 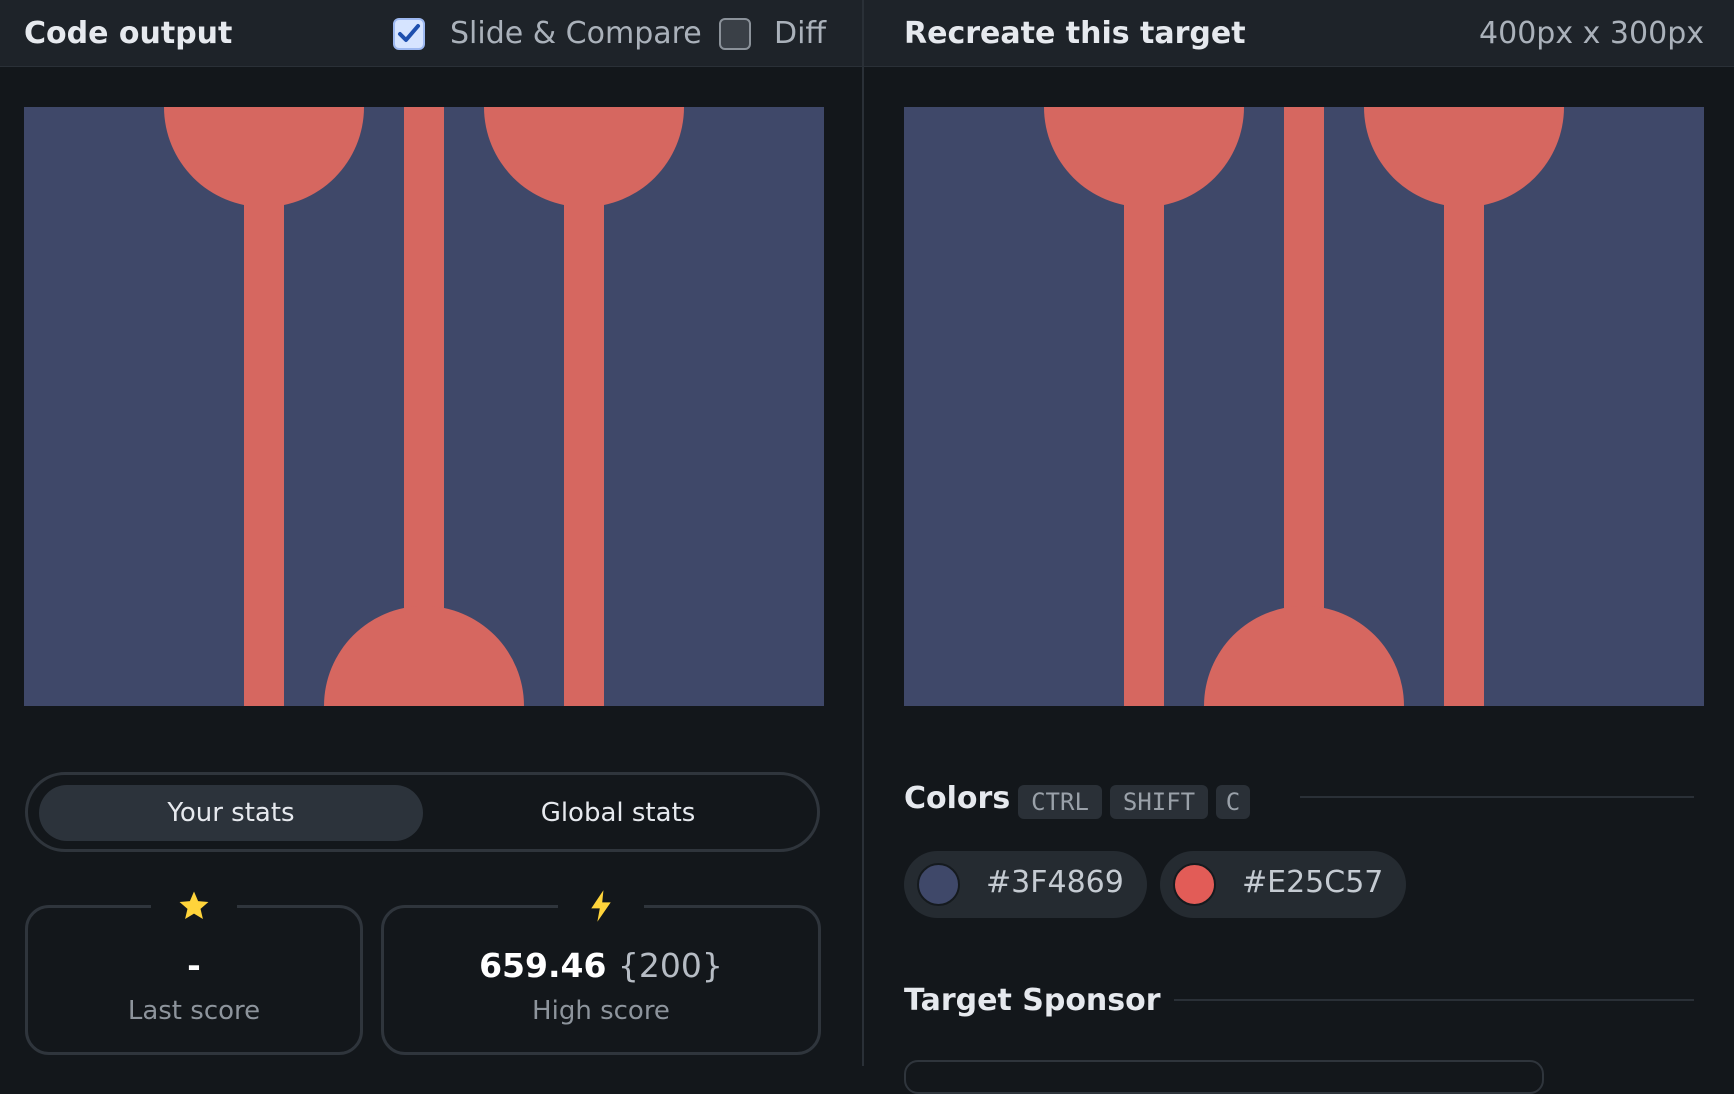 I want to click on kbd-shift: SHIFT, so click(x=1159, y=802).